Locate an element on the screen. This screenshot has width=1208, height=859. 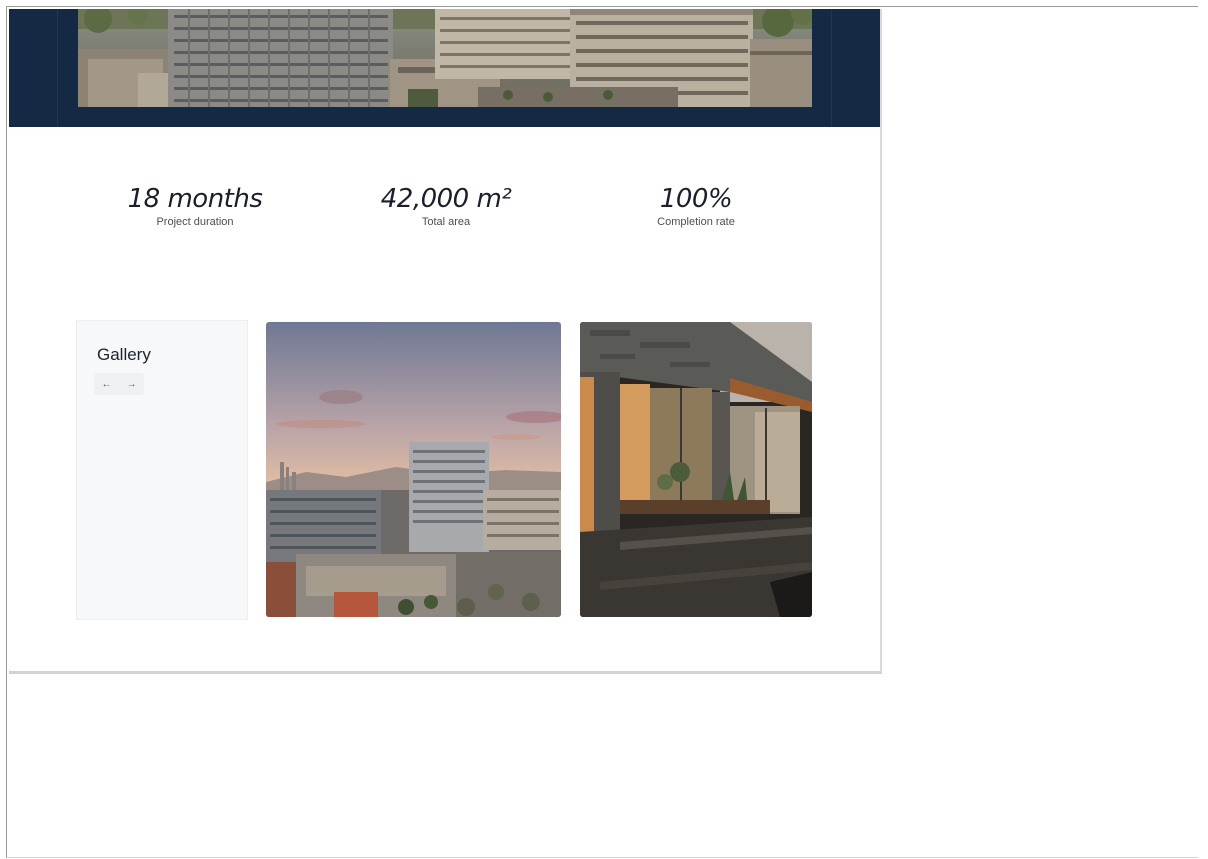
gallery-prev-button: ← is located at coordinates (106, 384).